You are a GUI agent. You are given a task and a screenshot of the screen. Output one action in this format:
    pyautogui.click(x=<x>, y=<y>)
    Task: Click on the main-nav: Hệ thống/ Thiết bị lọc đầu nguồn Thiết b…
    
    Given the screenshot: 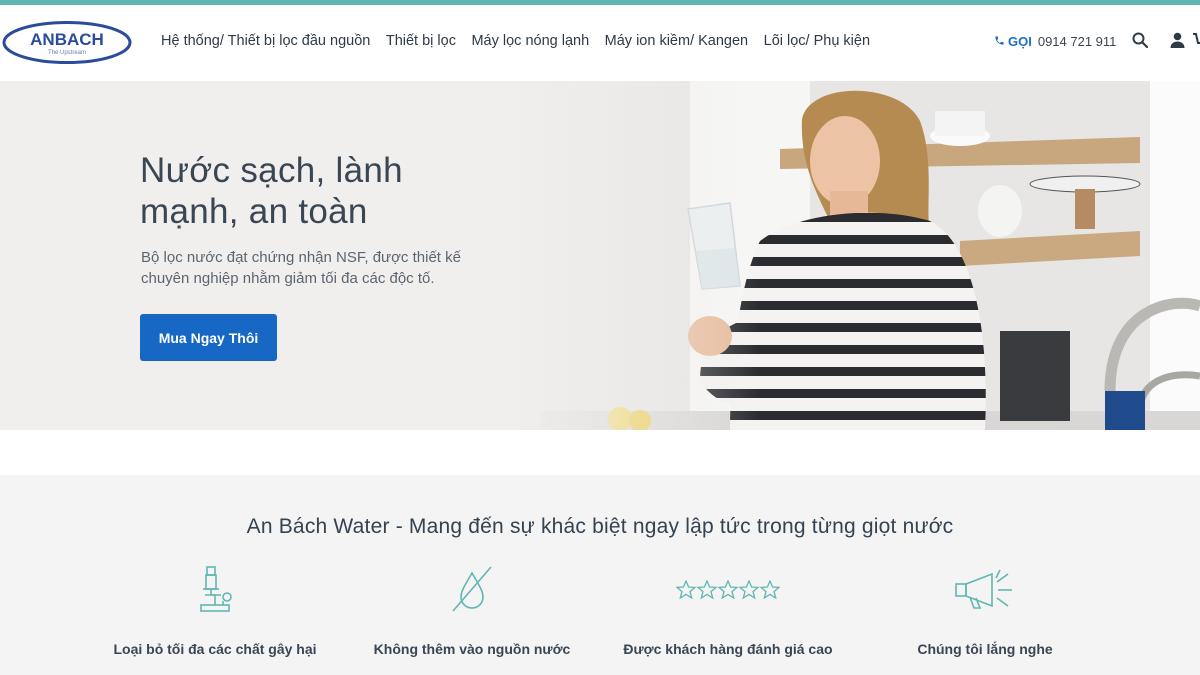 What is the action you would take?
    pyautogui.click(x=523, y=41)
    